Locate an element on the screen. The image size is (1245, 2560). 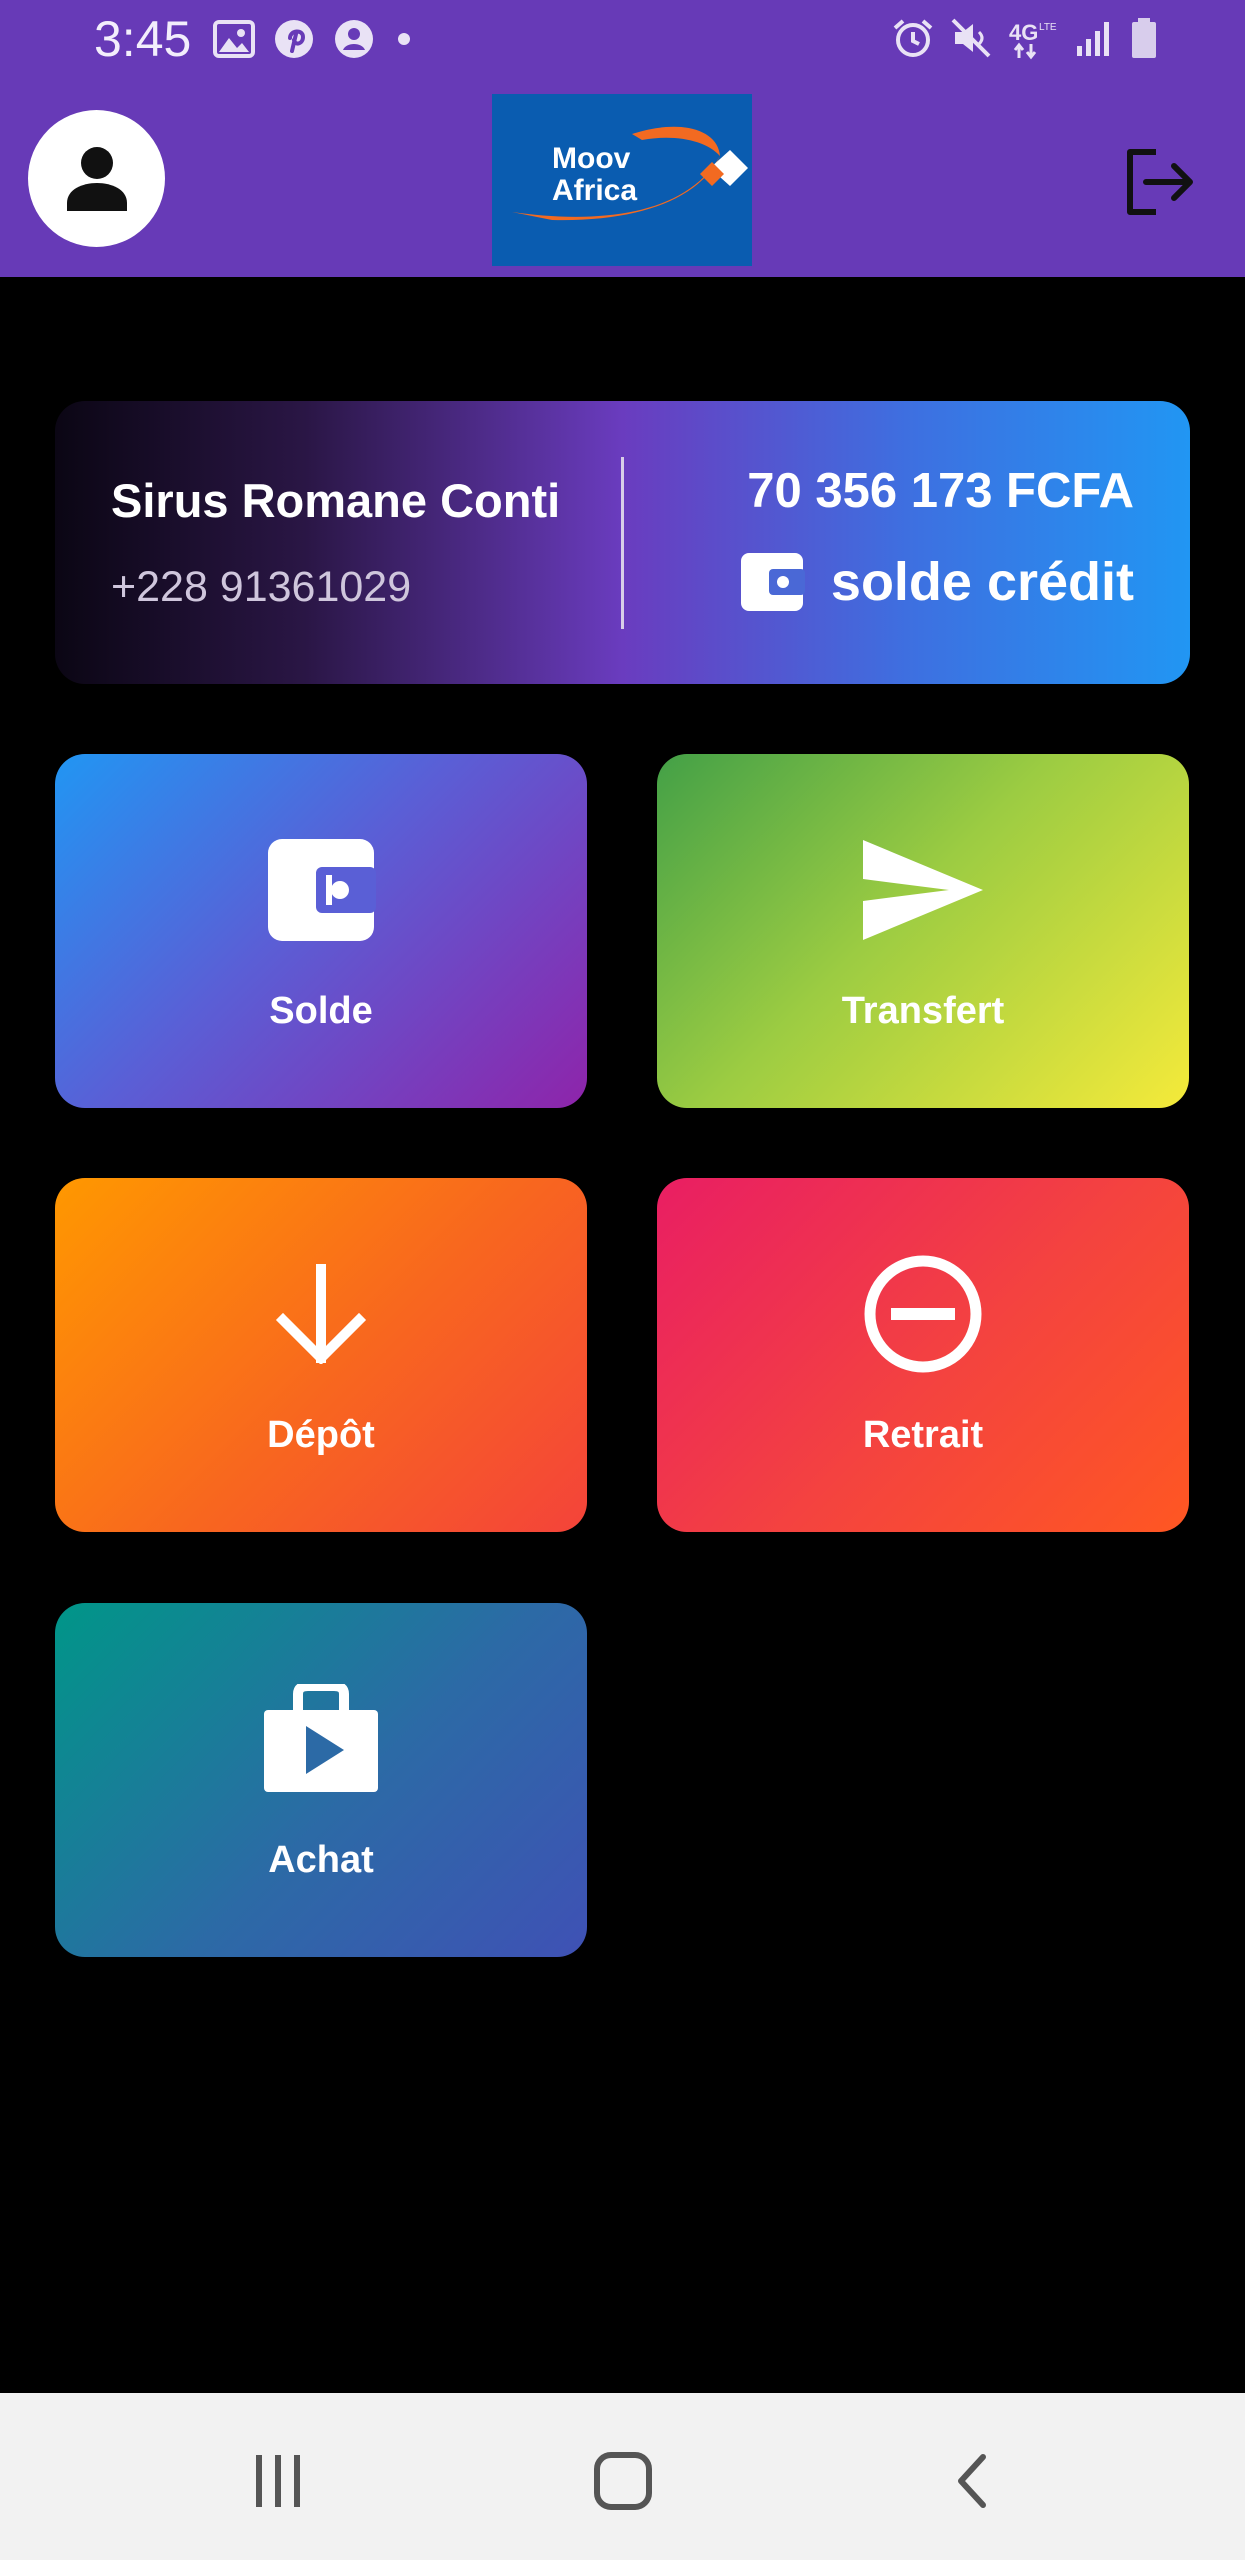
logo-line2: Africa is located at coordinates (594, 190).